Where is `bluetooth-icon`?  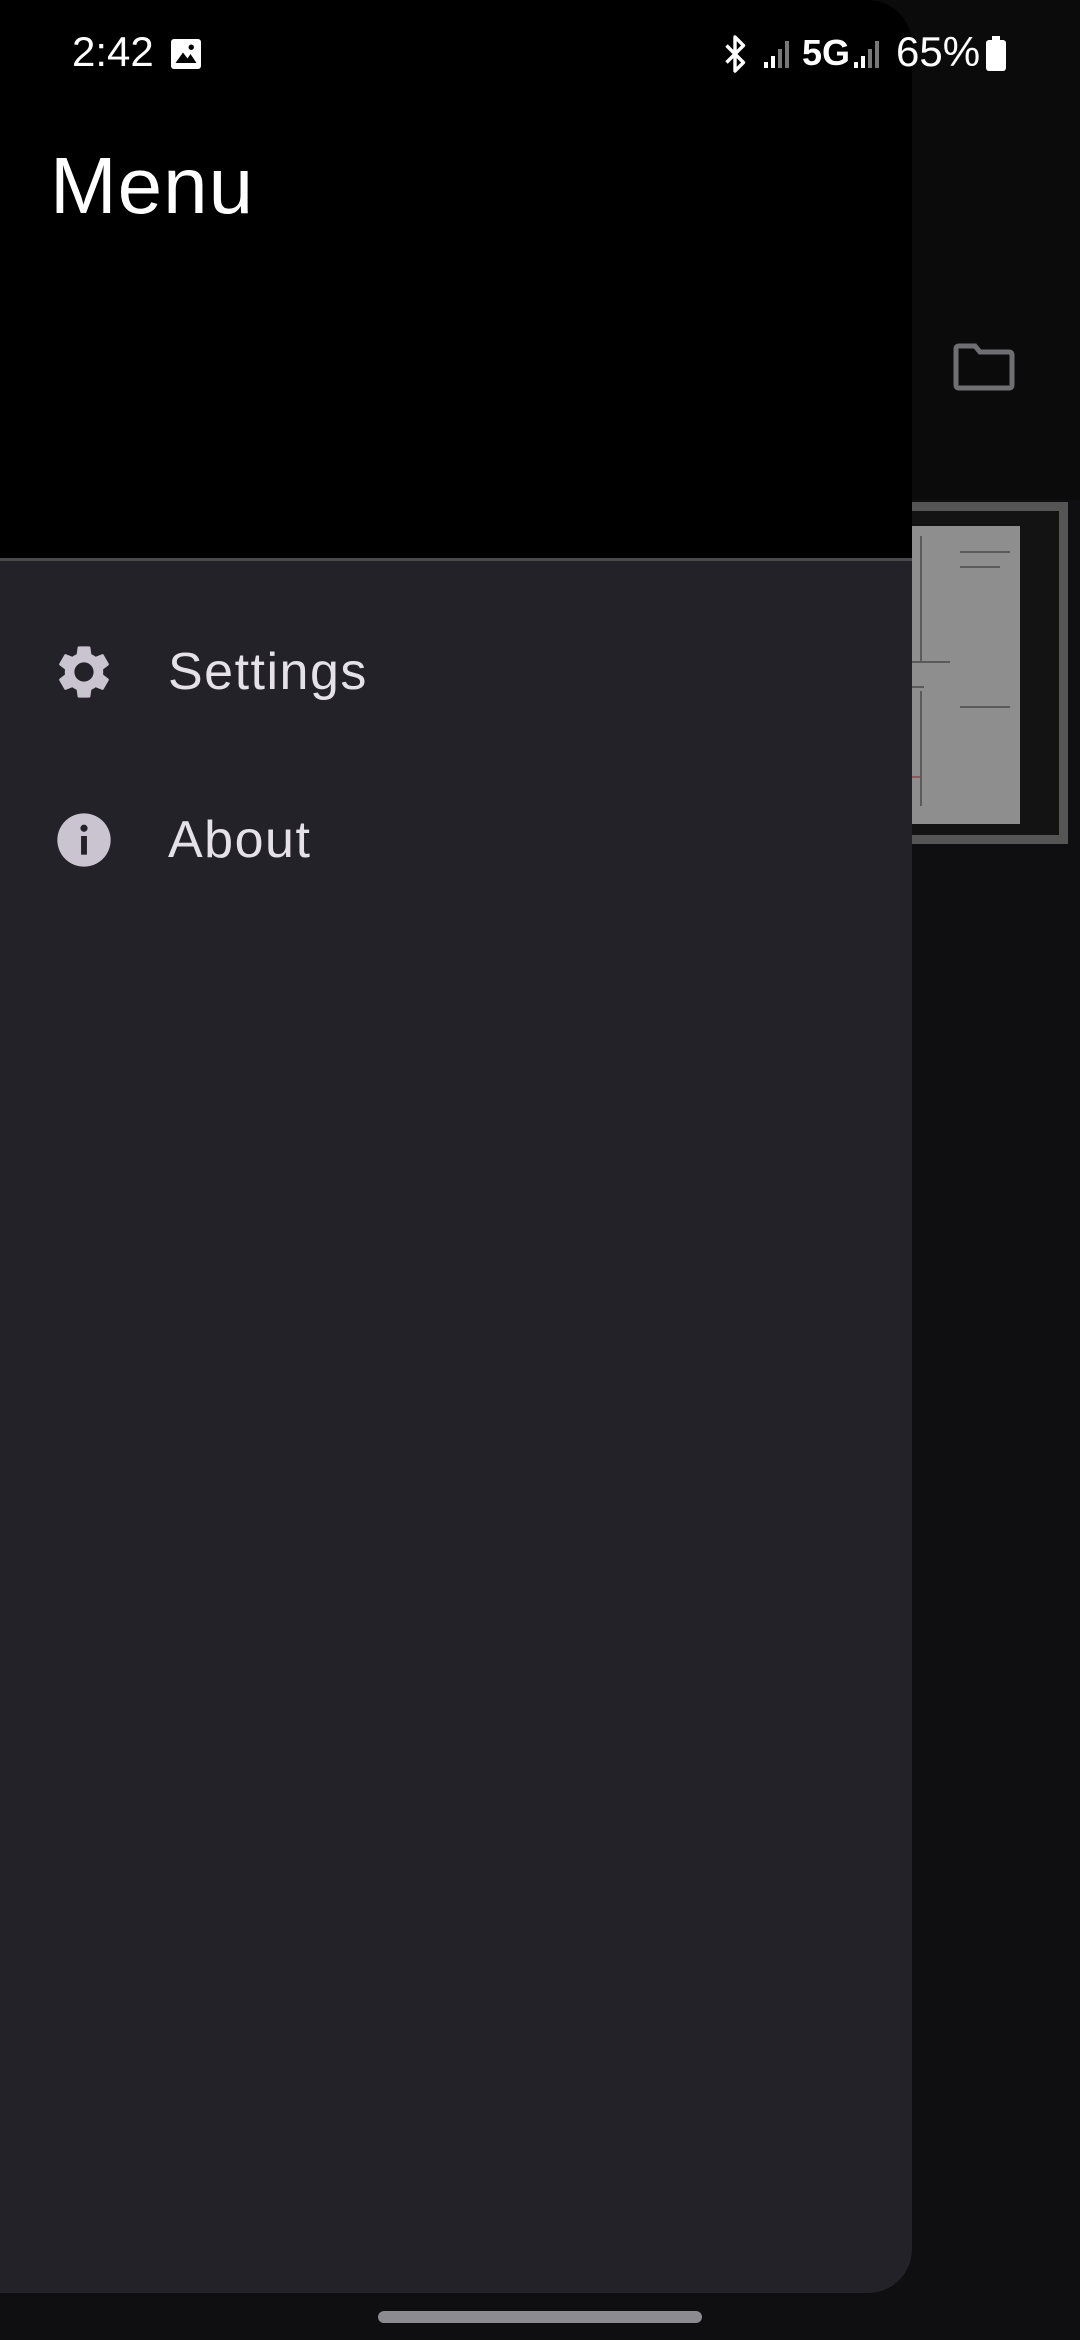 bluetooth-icon is located at coordinates (735, 54).